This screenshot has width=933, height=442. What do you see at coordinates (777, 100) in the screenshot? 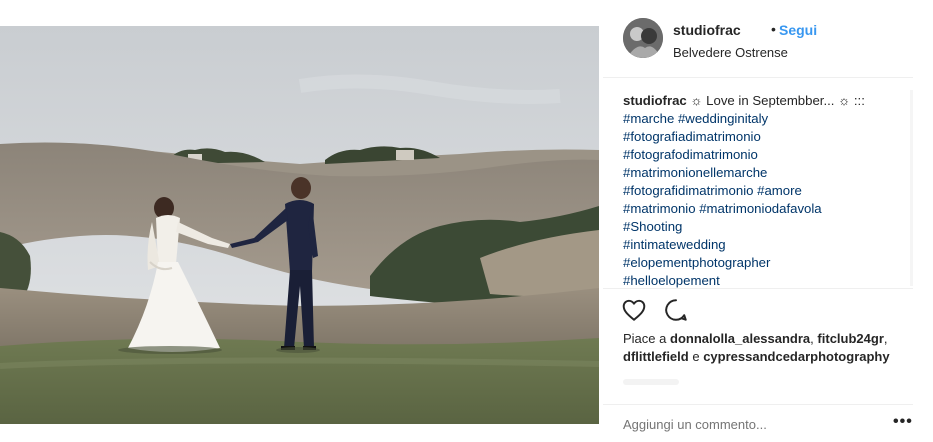
I see `caption-text: ☼ Love in Septembber... ☼ :::` at bounding box center [777, 100].